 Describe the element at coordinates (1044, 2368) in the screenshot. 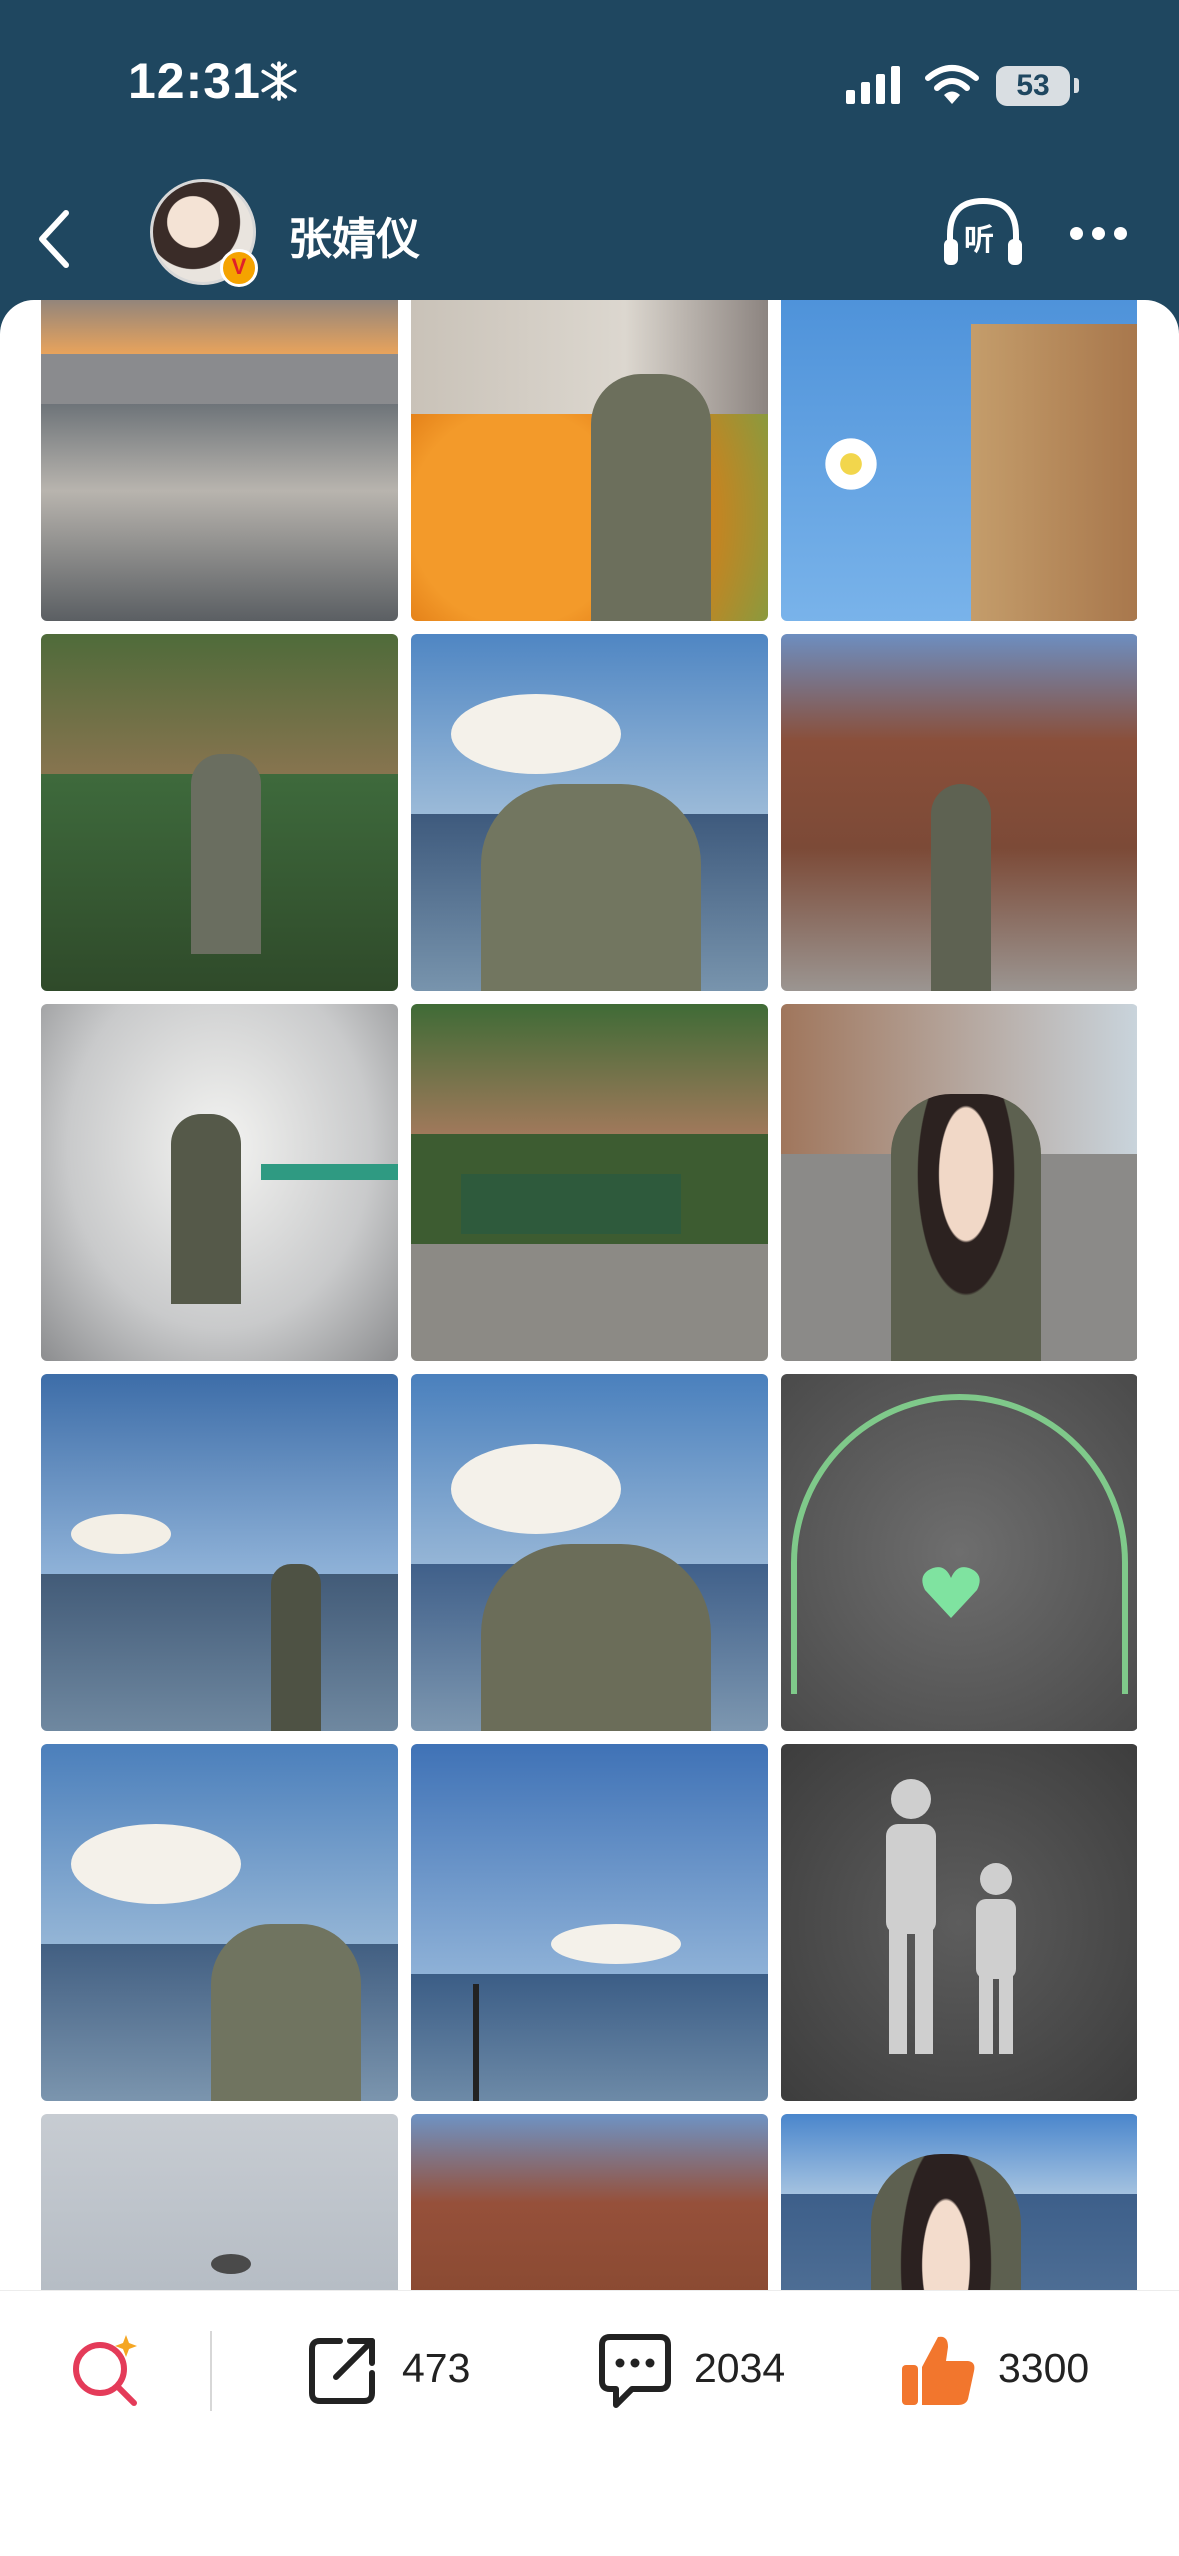

I see `like-count: 3300` at that location.